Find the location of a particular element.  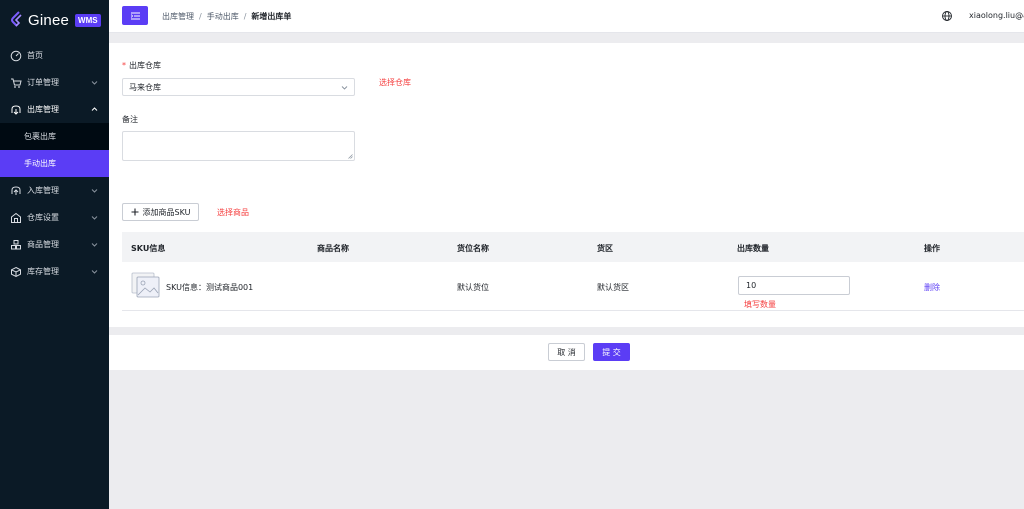

dashboard-icon is located at coordinates (16, 56).